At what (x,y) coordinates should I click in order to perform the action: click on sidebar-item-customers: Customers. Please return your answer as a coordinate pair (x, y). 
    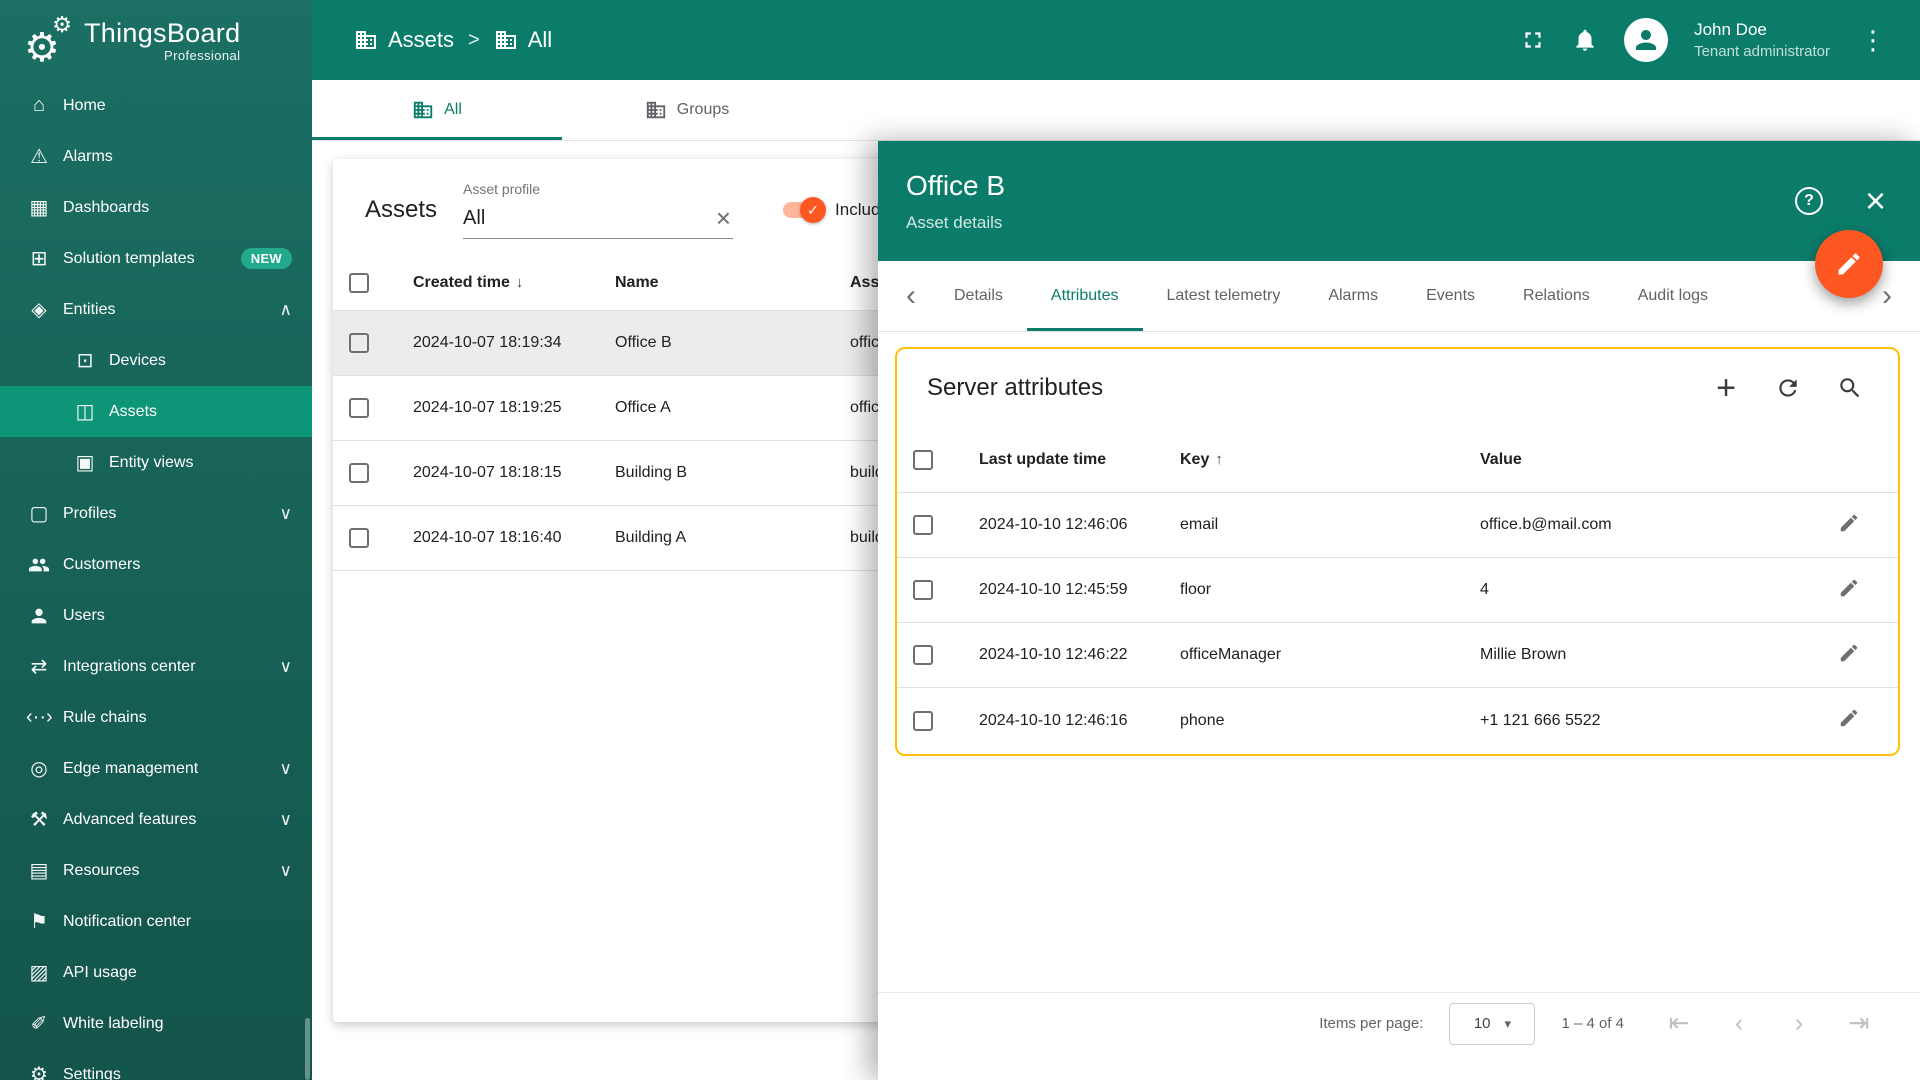
    Looking at the image, I should click on (156, 564).